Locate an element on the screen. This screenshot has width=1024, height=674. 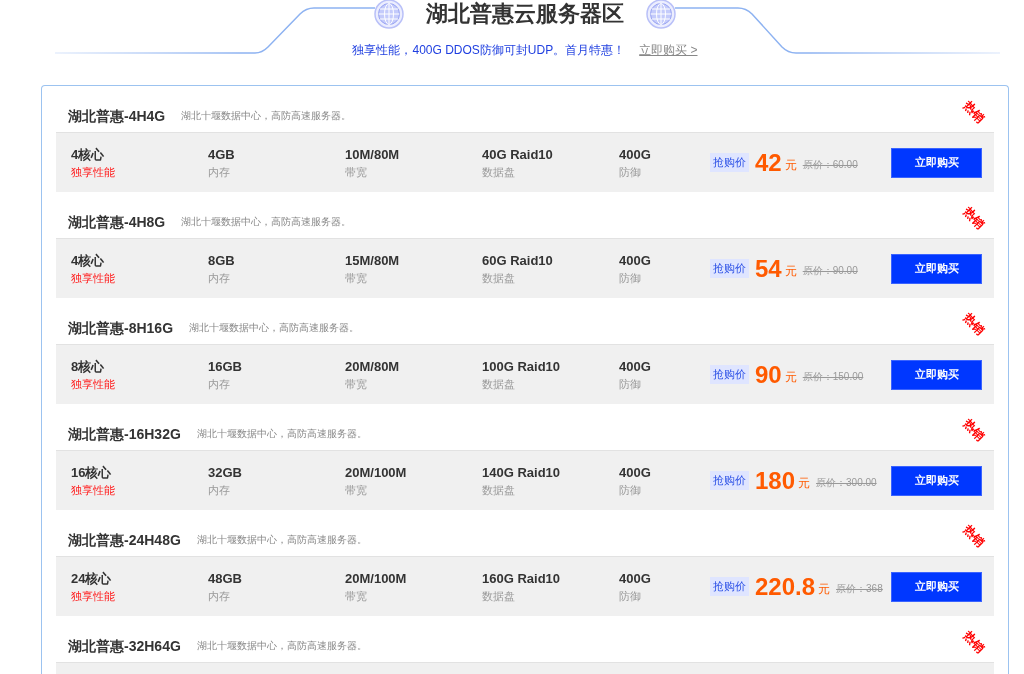
product-name: 湖北普惠-4H8G is located at coordinates (117, 222).